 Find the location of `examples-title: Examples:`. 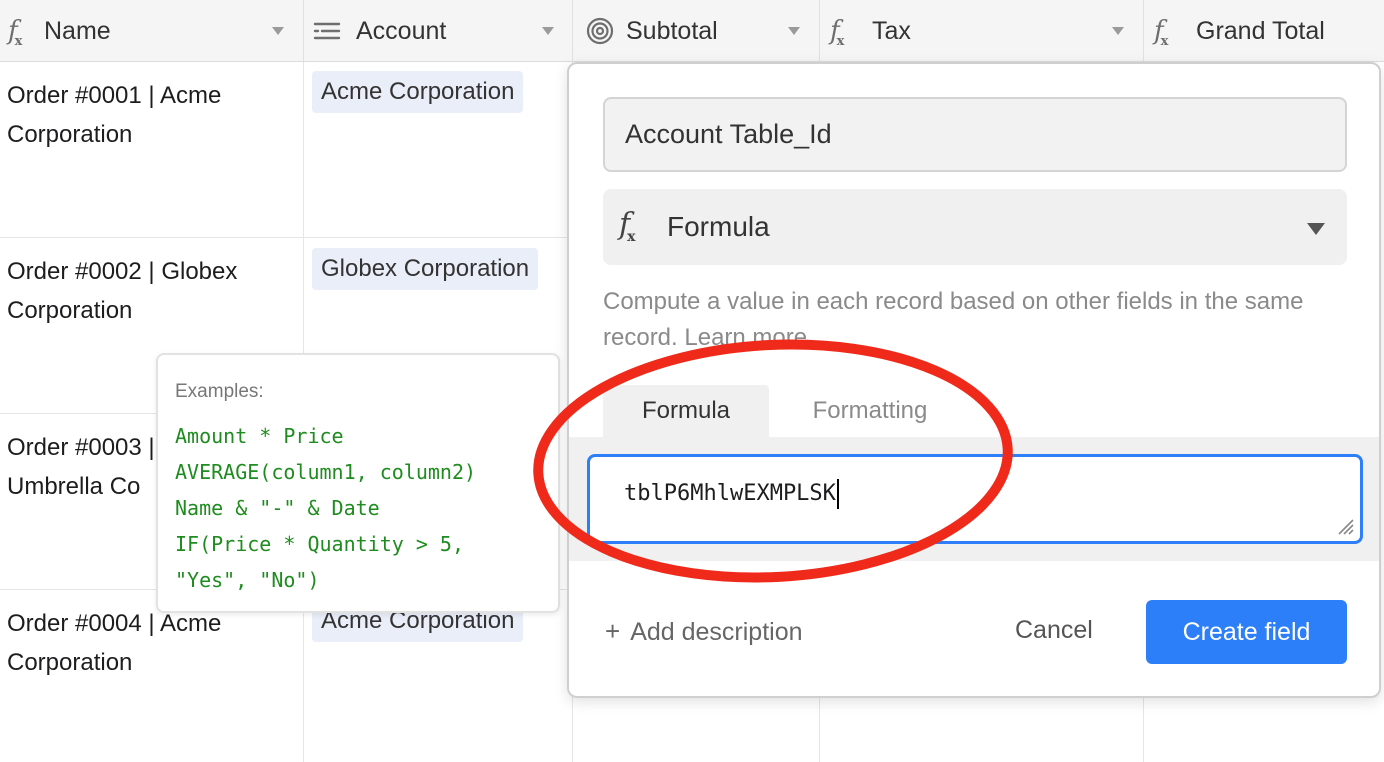

examples-title: Examples: is located at coordinates (219, 391).